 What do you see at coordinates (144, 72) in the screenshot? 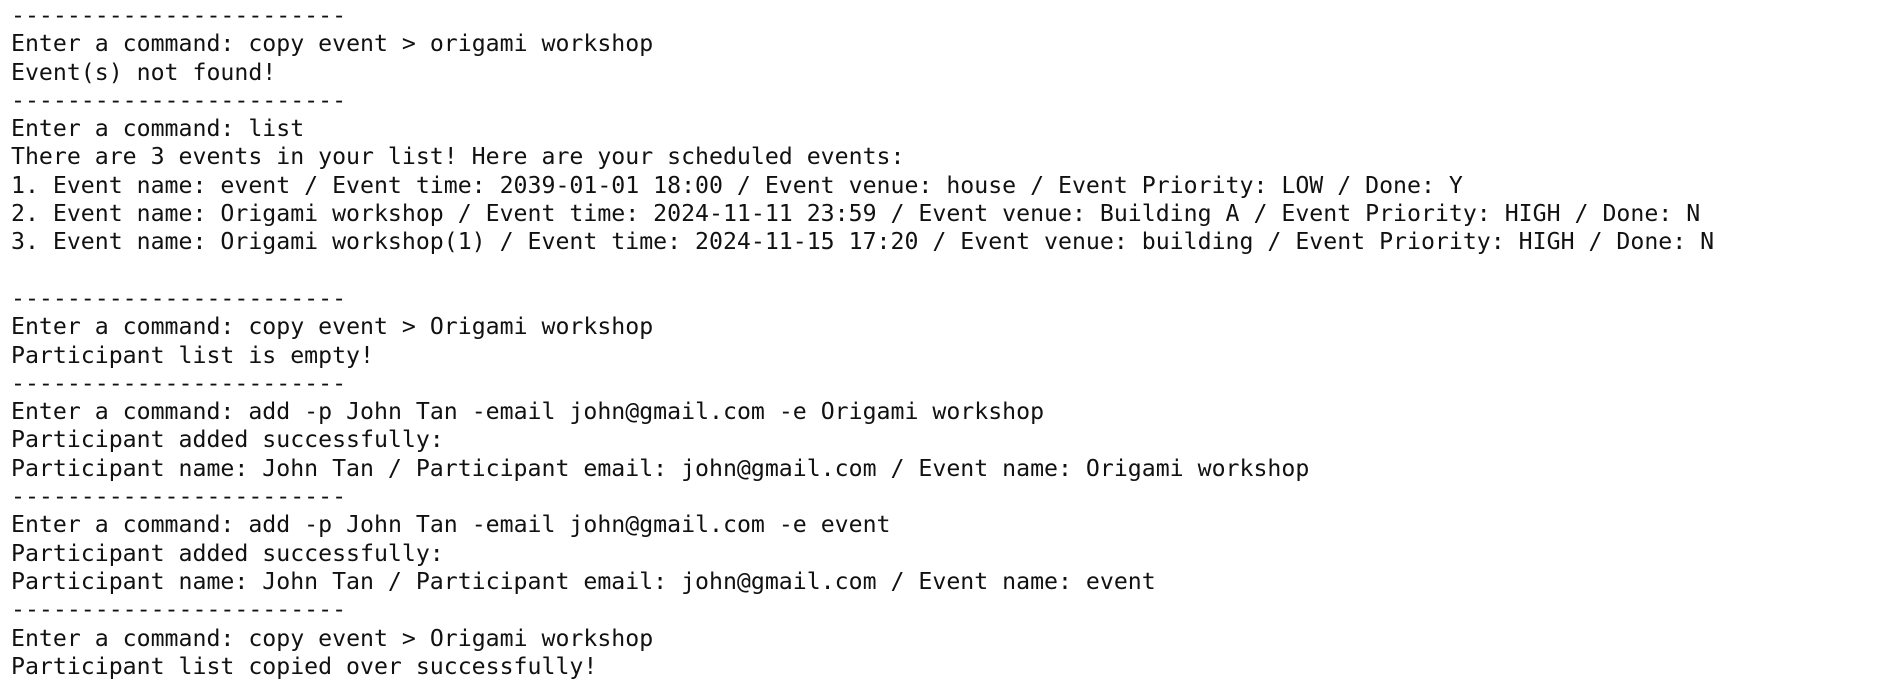
I see `output-line: Event(s) not found!` at bounding box center [144, 72].